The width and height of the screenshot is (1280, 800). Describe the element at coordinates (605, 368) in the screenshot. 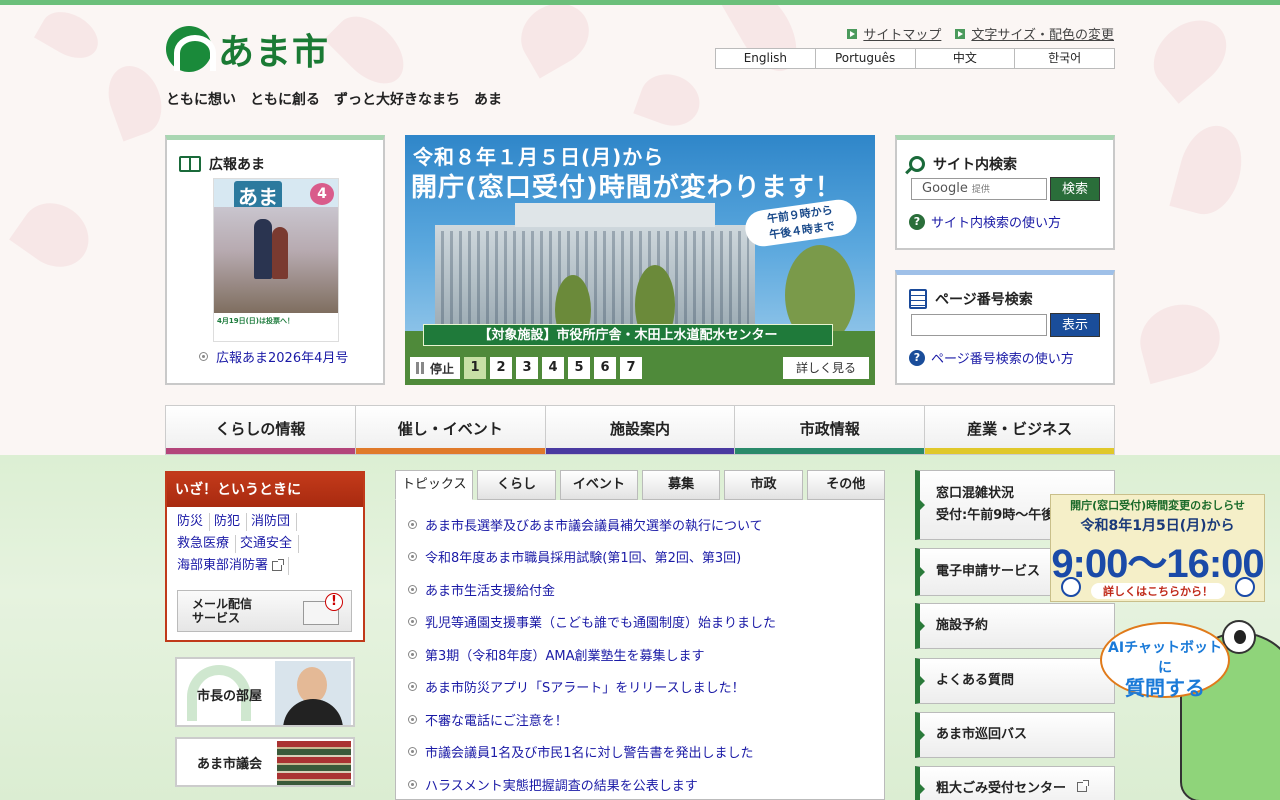

I see `slide-6-button: 6` at that location.